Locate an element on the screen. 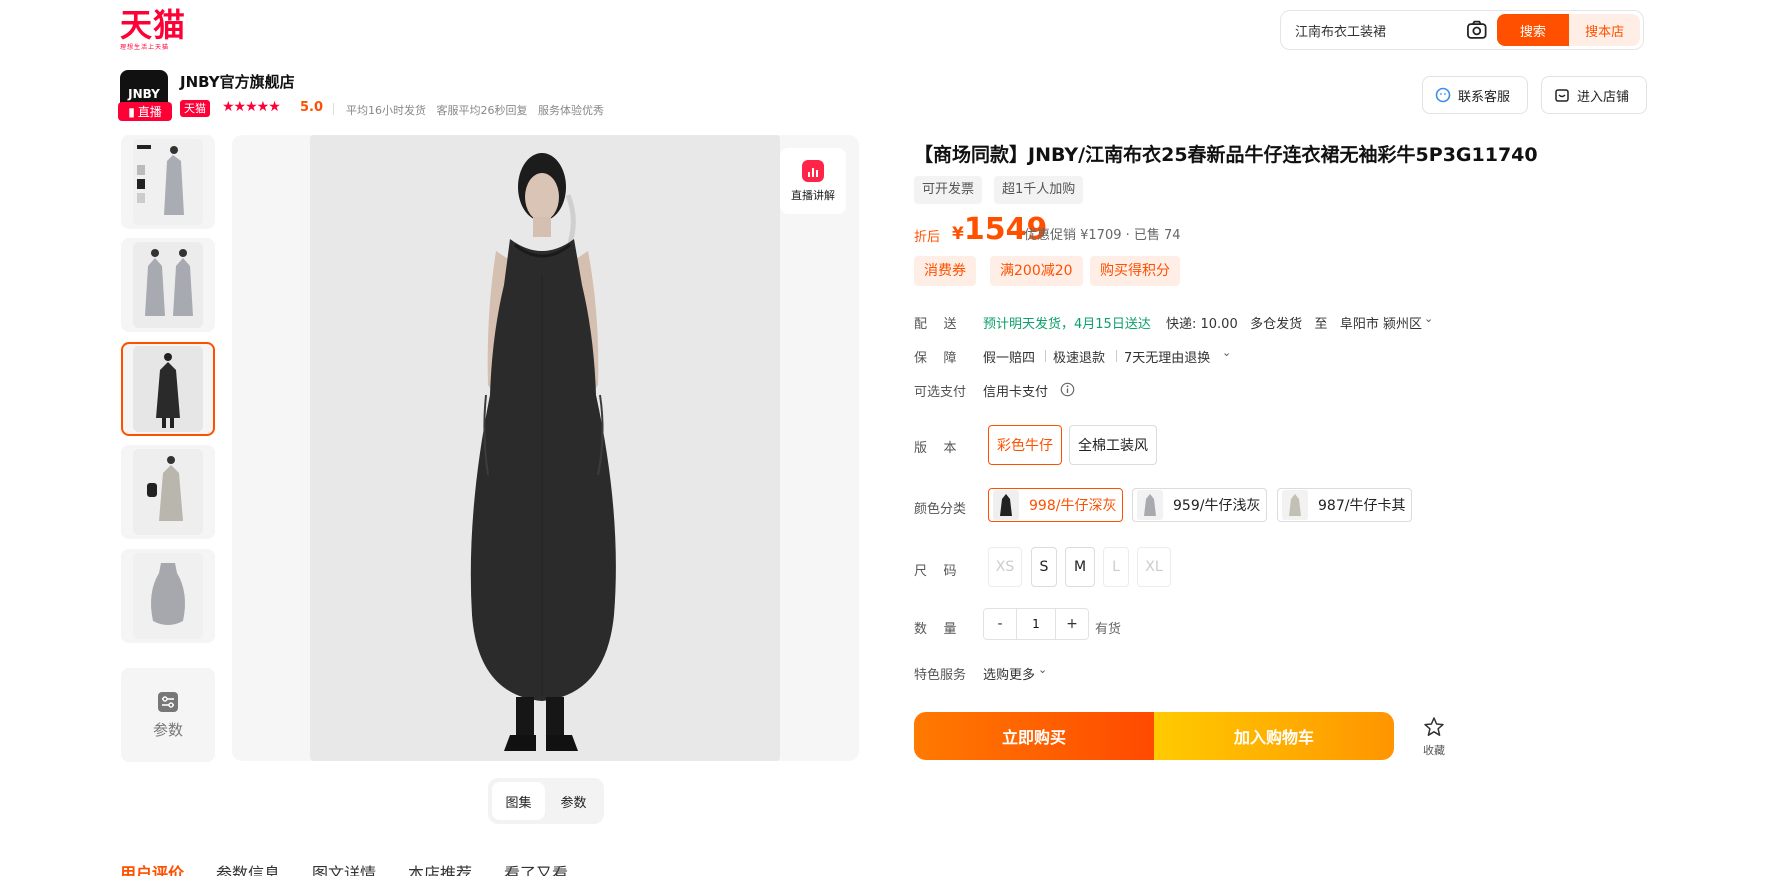 The height and width of the screenshot is (876, 1774). live-badge-label: 直播 is located at coordinates (149, 112).